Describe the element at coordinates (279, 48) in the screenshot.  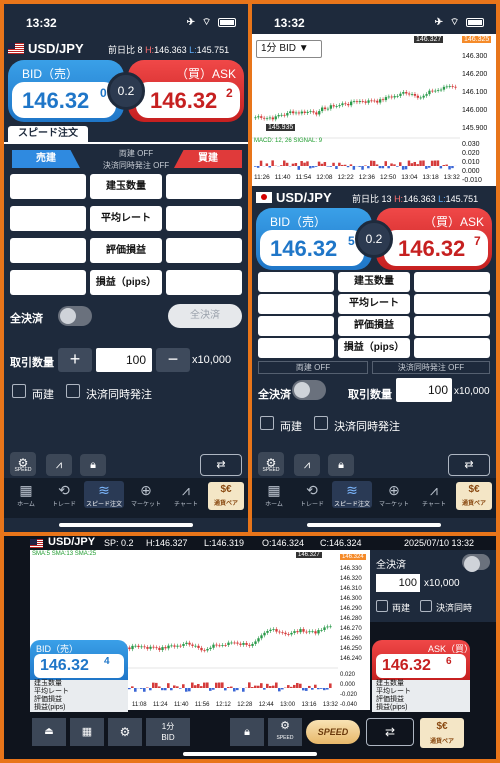
I see `timeframe-label: 1分 BID` at that location.